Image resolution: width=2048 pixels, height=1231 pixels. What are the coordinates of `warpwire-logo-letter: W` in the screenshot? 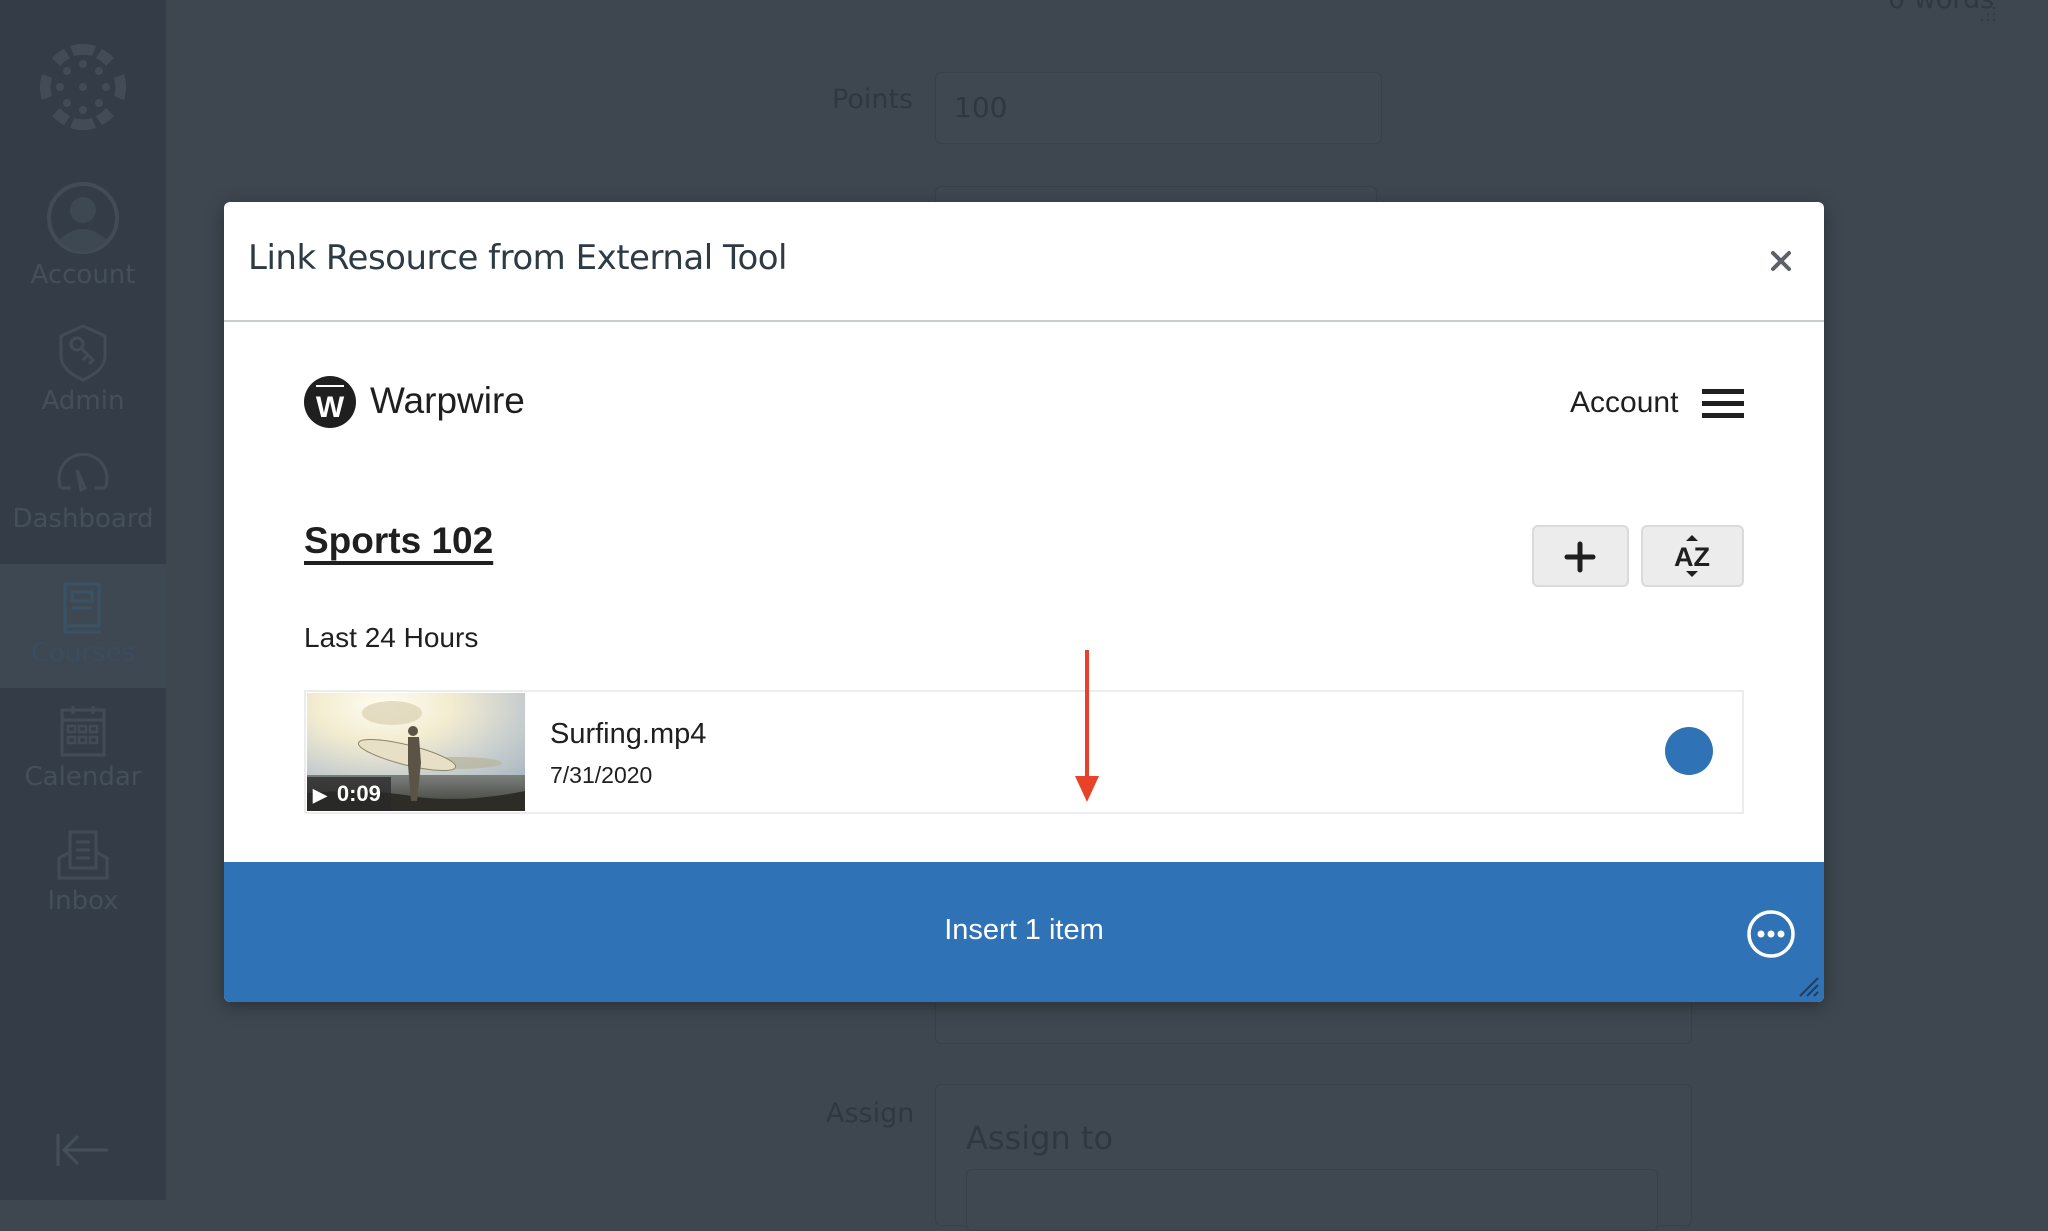 It's located at (330, 407).